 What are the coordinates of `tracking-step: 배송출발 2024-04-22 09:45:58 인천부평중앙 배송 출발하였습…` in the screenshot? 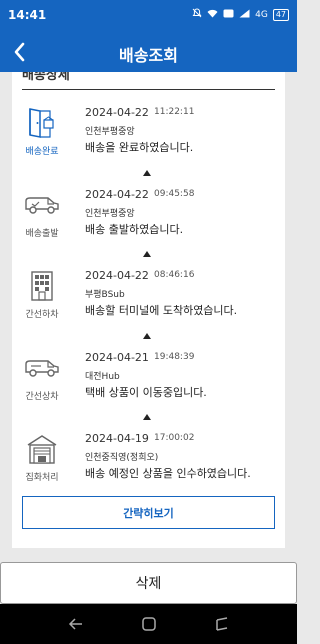 It's located at (148, 216).